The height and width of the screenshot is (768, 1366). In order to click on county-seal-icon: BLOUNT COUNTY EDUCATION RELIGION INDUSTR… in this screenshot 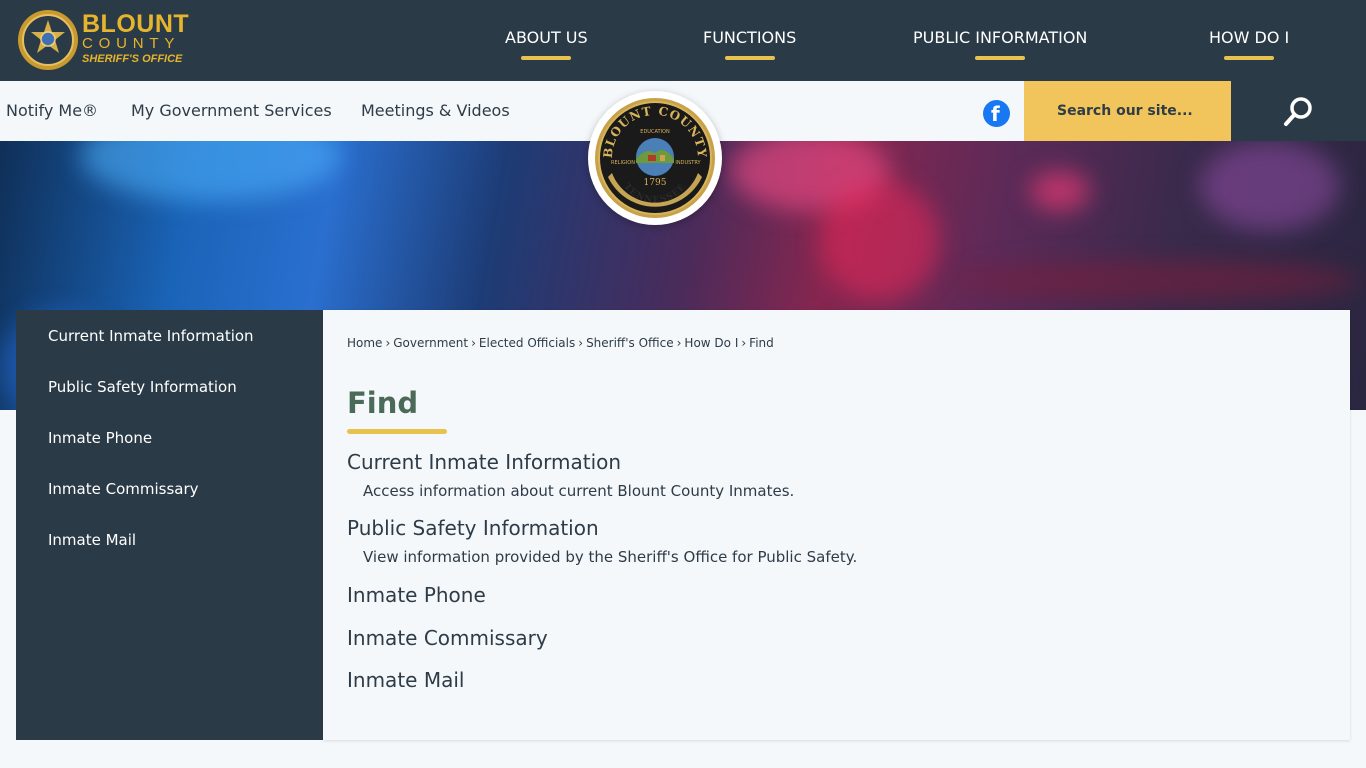, I will do `click(655, 158)`.